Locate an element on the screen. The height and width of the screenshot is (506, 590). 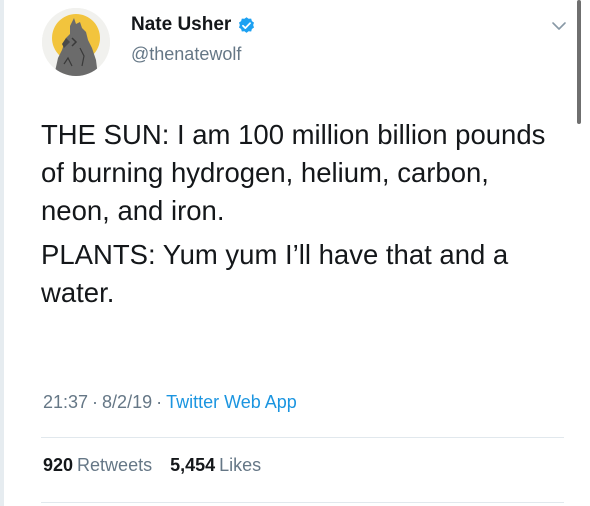
display-name: Nate Usher is located at coordinates (181, 25).